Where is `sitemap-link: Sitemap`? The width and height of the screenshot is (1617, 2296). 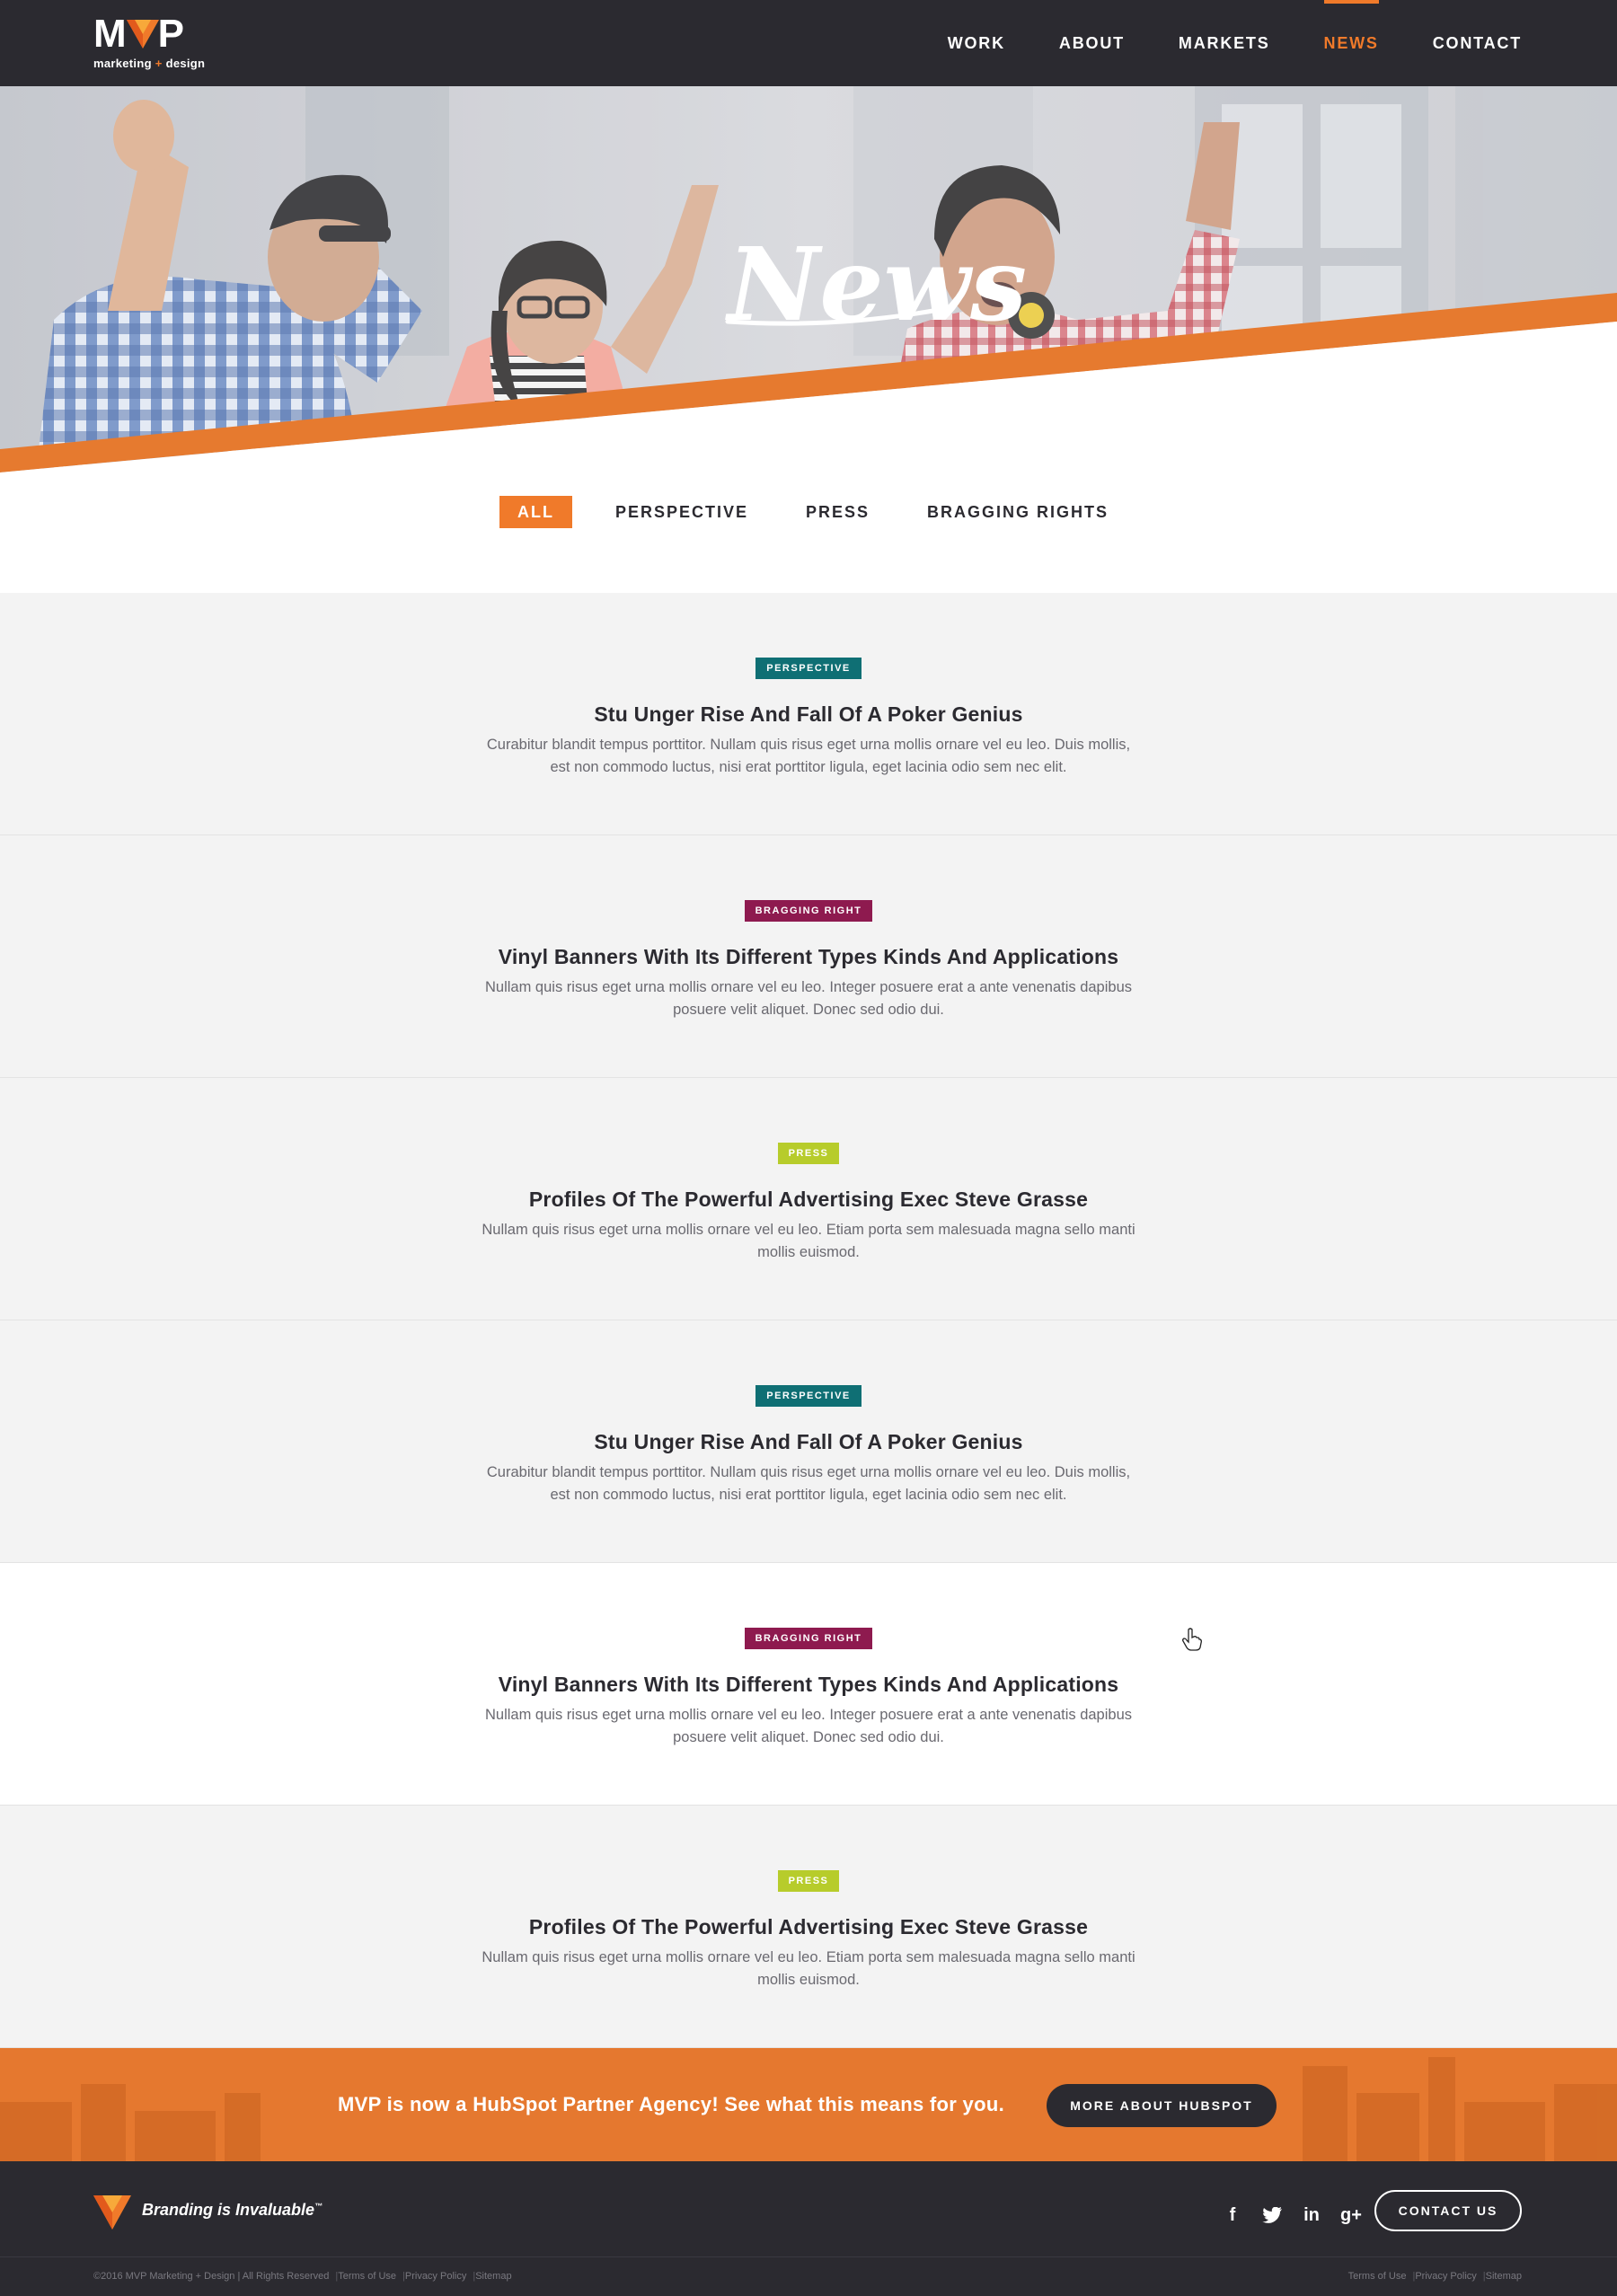
sitemap-link: Sitemap is located at coordinates (493, 2276).